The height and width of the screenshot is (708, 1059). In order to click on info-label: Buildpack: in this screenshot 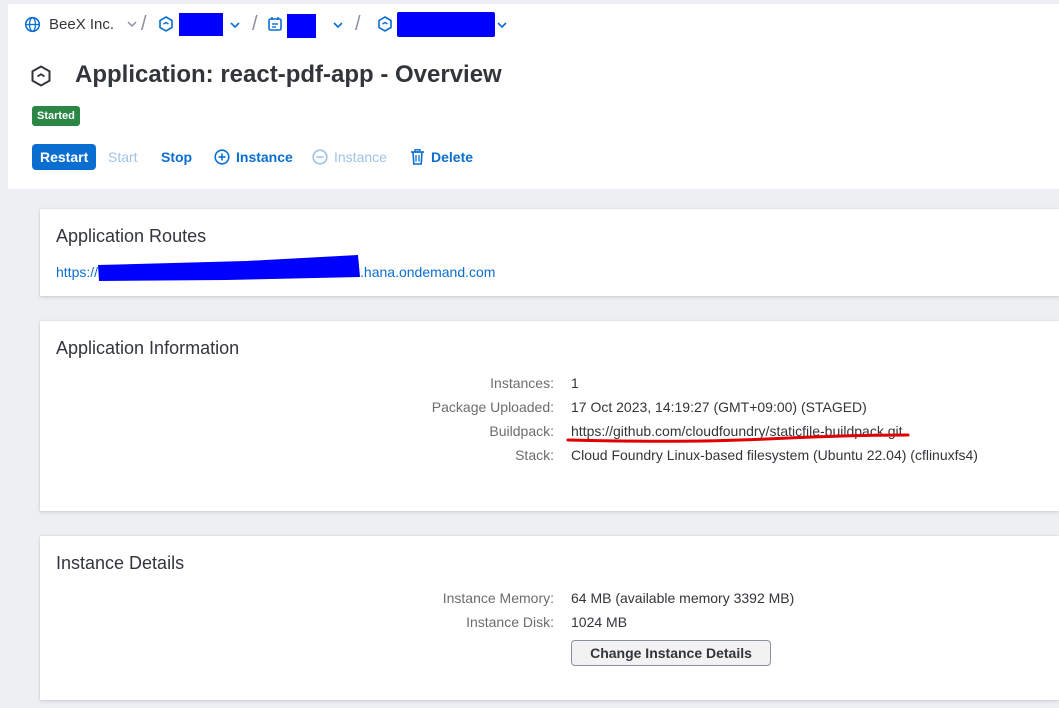, I will do `click(521, 431)`.